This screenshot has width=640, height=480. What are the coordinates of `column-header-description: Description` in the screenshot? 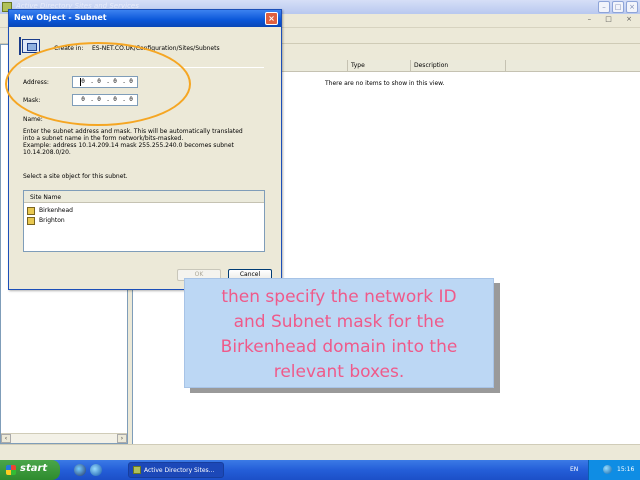 It's located at (458, 66).